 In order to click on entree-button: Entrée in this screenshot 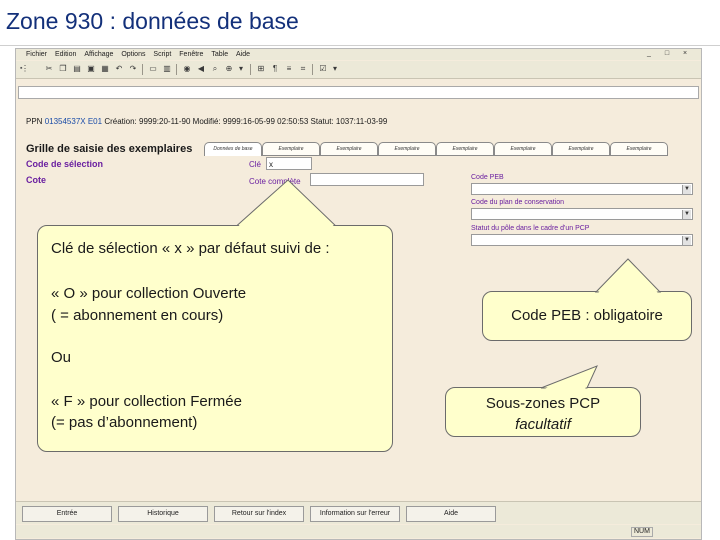, I will do `click(67, 514)`.